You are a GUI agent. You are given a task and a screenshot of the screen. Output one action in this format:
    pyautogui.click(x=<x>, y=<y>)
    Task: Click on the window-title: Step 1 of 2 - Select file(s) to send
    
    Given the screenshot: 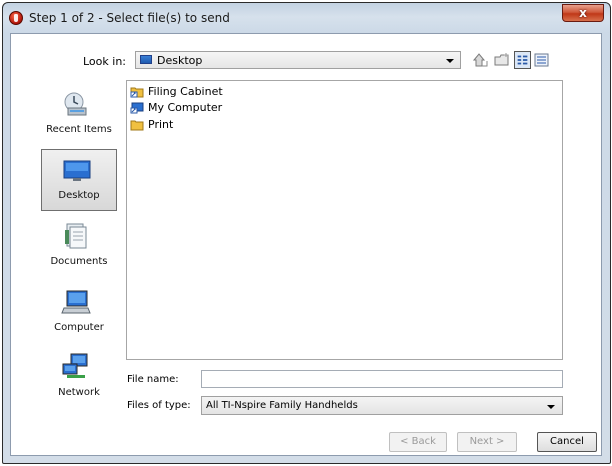 What is the action you would take?
    pyautogui.click(x=129, y=18)
    